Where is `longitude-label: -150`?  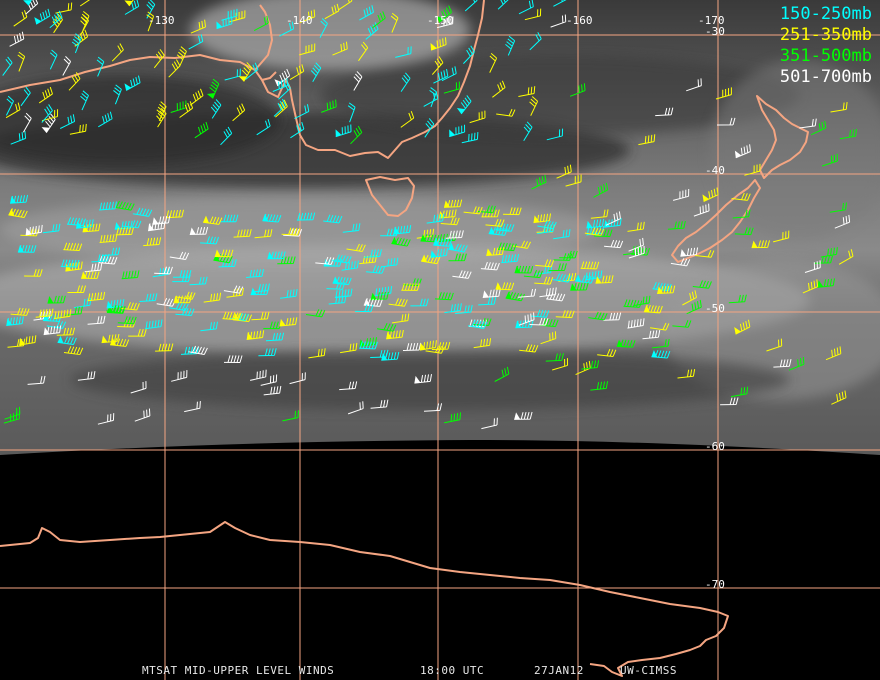
longitude-label: -150 is located at coordinates (440, 20).